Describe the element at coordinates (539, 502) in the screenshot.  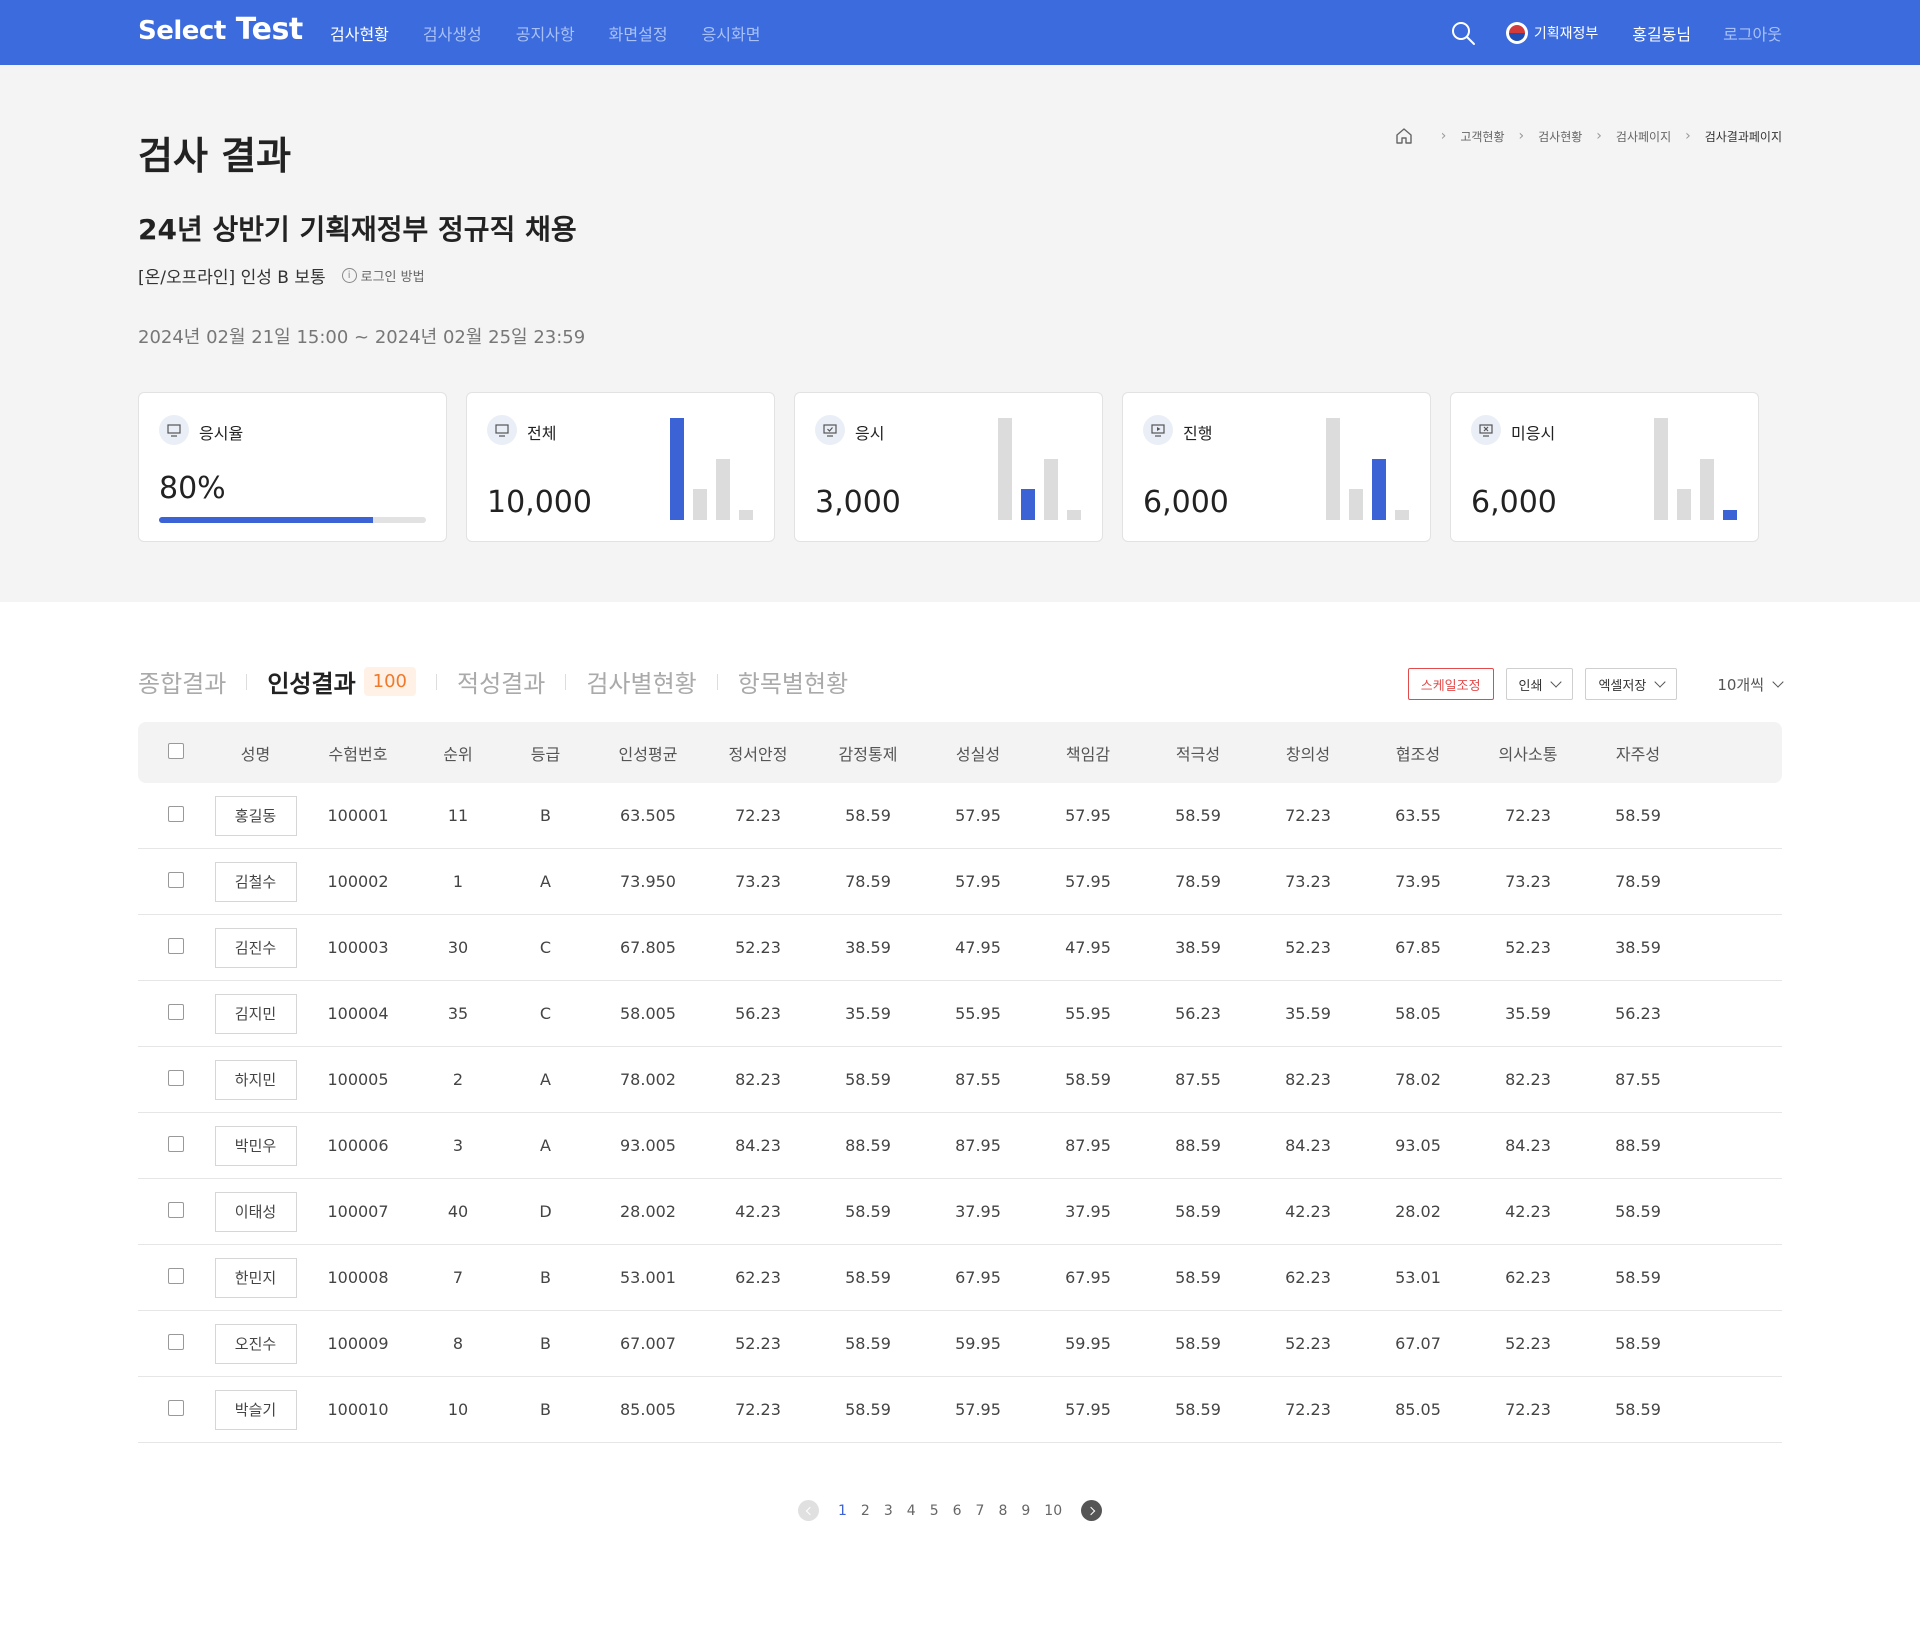
I see `stat-value: 10,000` at that location.